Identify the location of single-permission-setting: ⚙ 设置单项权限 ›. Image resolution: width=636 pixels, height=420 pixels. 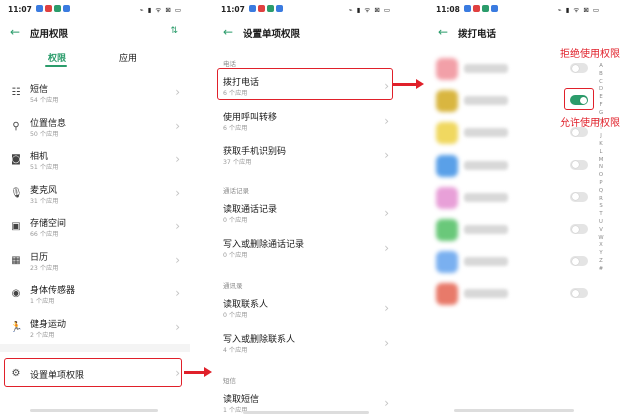
(95, 375).